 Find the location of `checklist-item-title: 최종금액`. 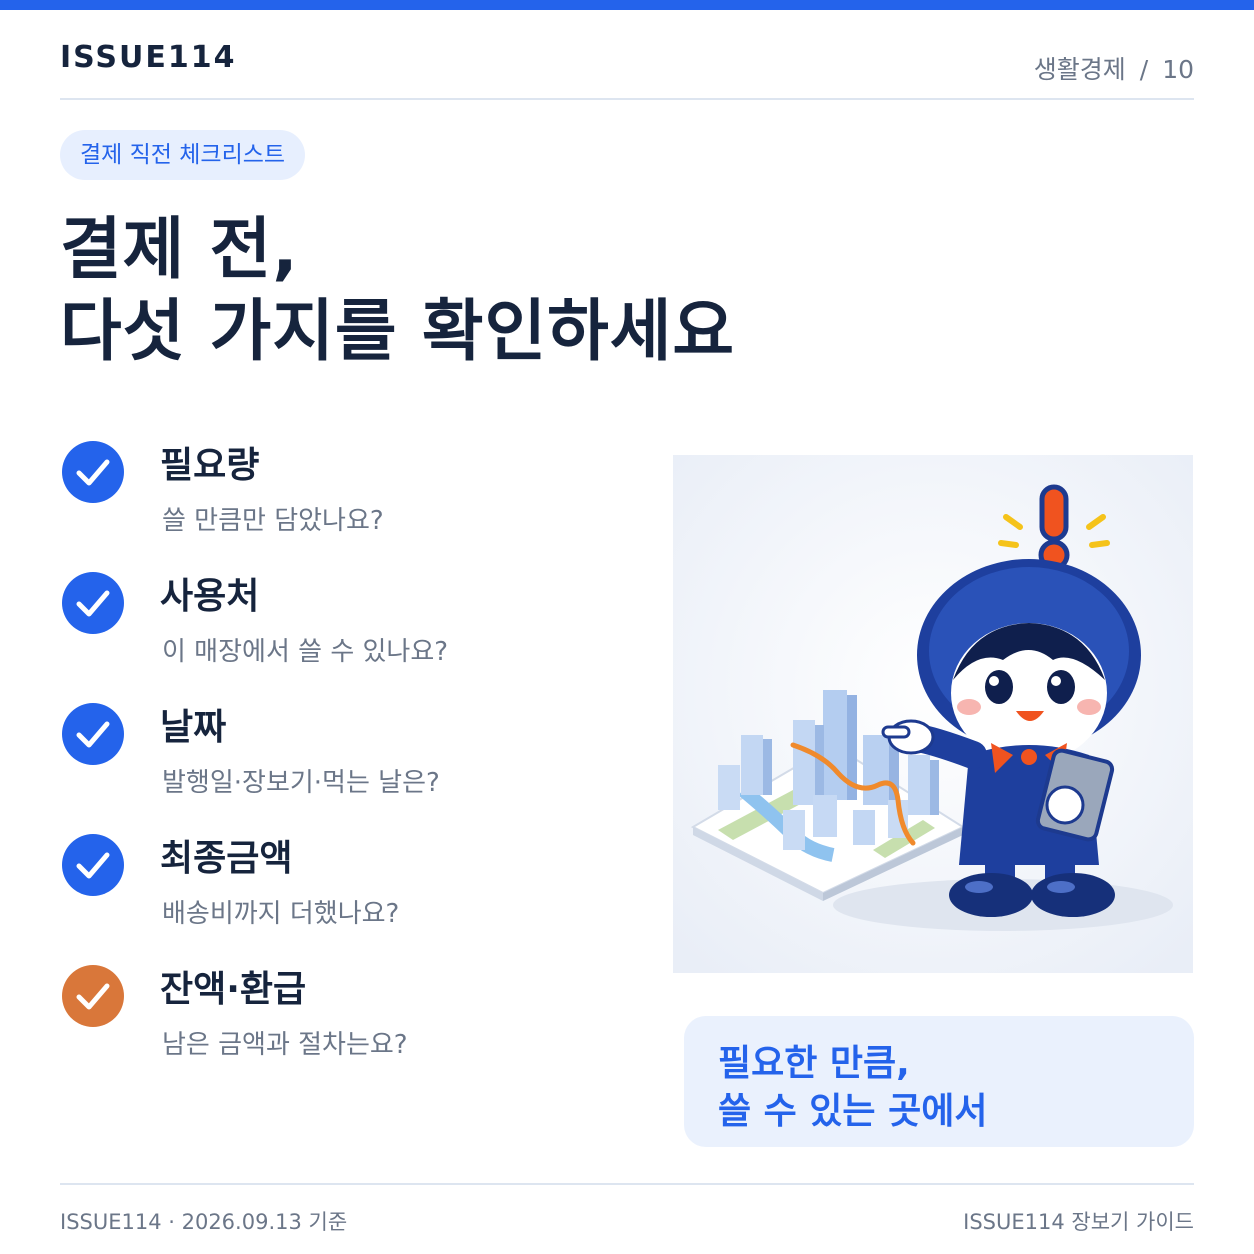

checklist-item-title: 최종금액 is located at coordinates (226, 858).